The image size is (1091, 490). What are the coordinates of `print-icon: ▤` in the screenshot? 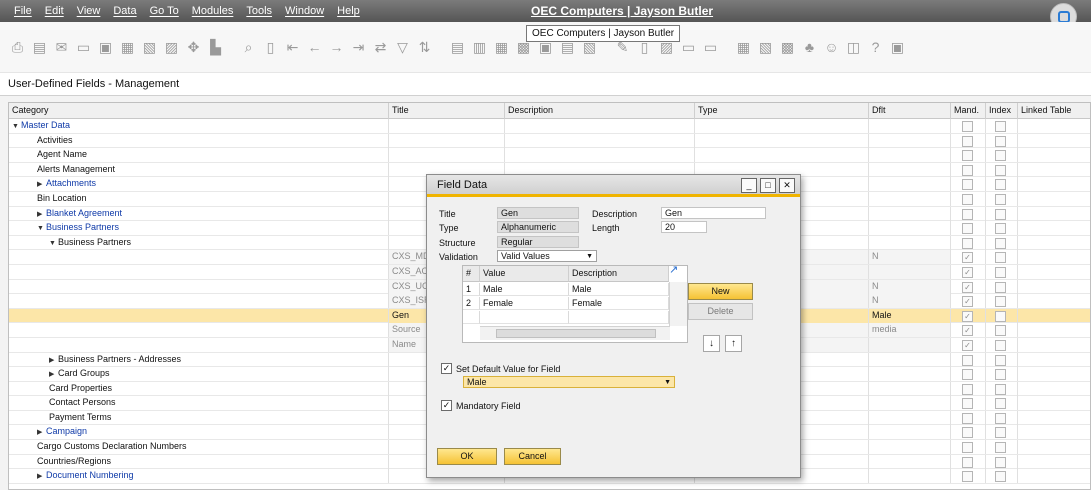 It's located at (39, 47).